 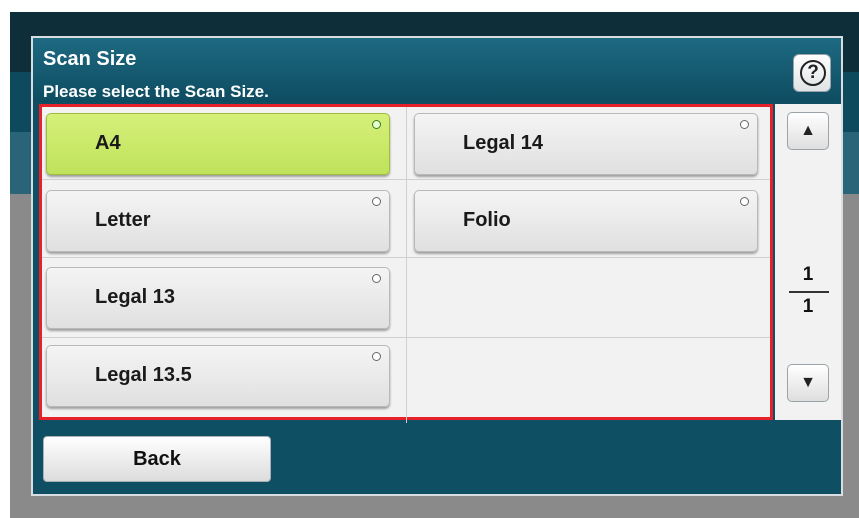 What do you see at coordinates (218, 221) in the screenshot?
I see `size-option-letter: Letter` at bounding box center [218, 221].